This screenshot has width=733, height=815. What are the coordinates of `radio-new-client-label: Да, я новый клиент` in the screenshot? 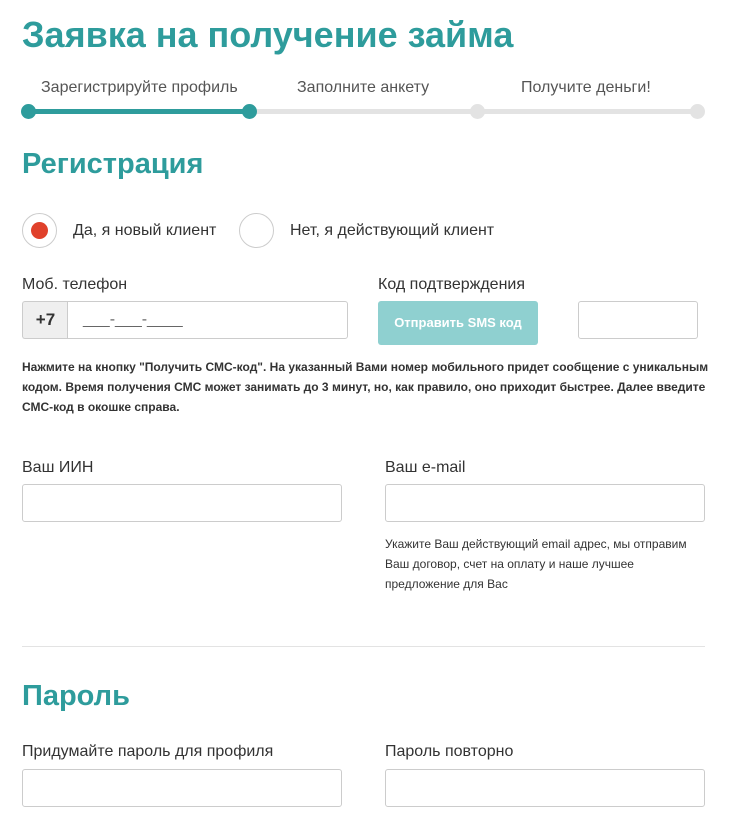 It's located at (144, 231).